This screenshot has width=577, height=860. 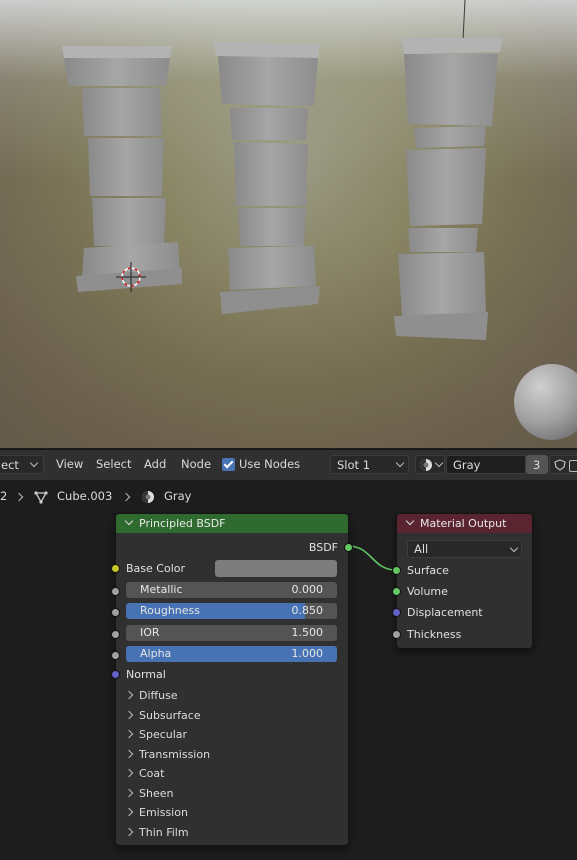 What do you see at coordinates (396, 634) in the screenshot?
I see `thickness-socket` at bounding box center [396, 634].